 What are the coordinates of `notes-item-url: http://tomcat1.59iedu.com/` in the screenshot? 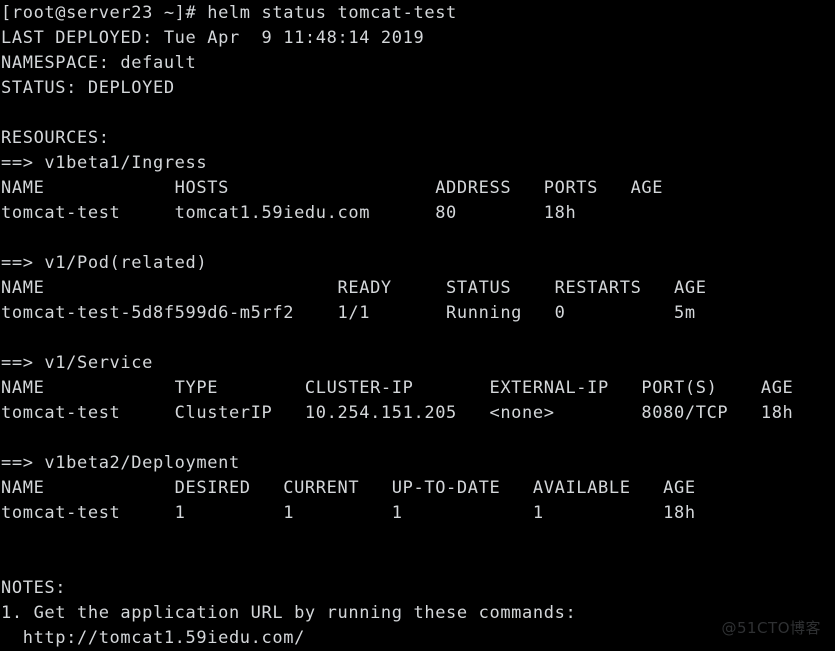 It's located at (153, 638).